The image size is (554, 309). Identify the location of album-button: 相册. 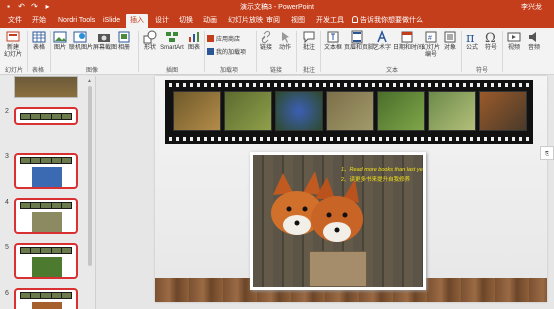
(124, 41).